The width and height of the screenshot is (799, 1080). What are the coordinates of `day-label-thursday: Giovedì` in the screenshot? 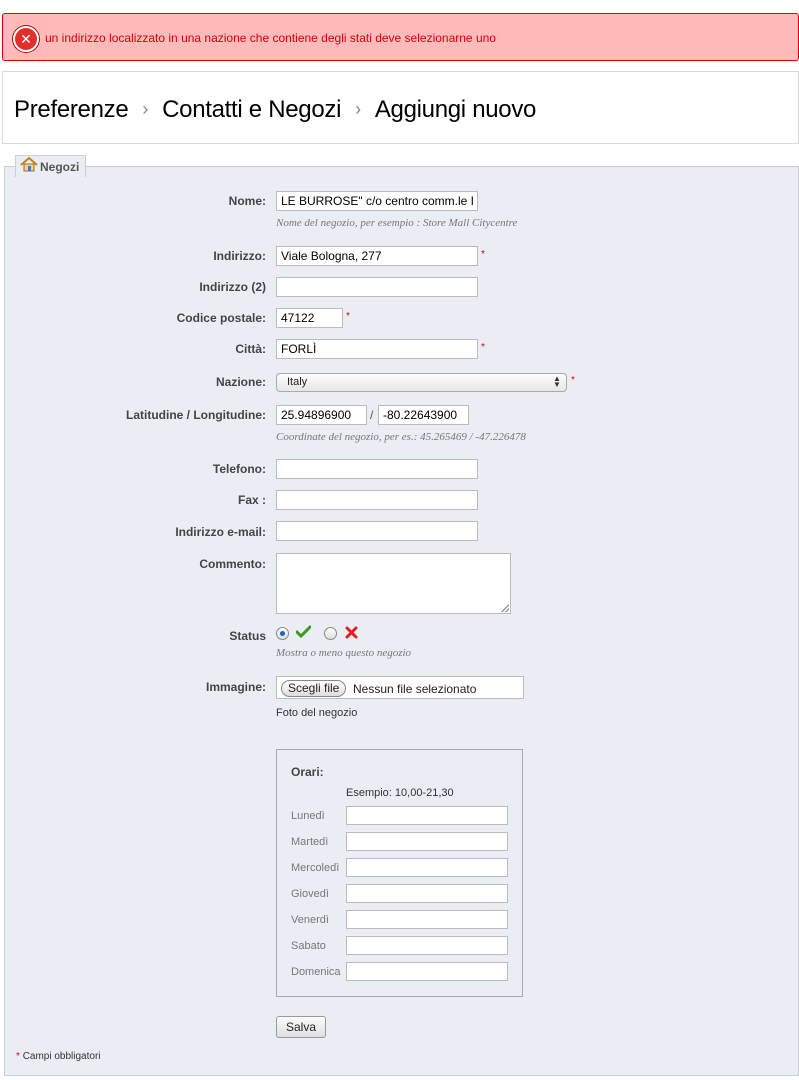 It's located at (310, 894).